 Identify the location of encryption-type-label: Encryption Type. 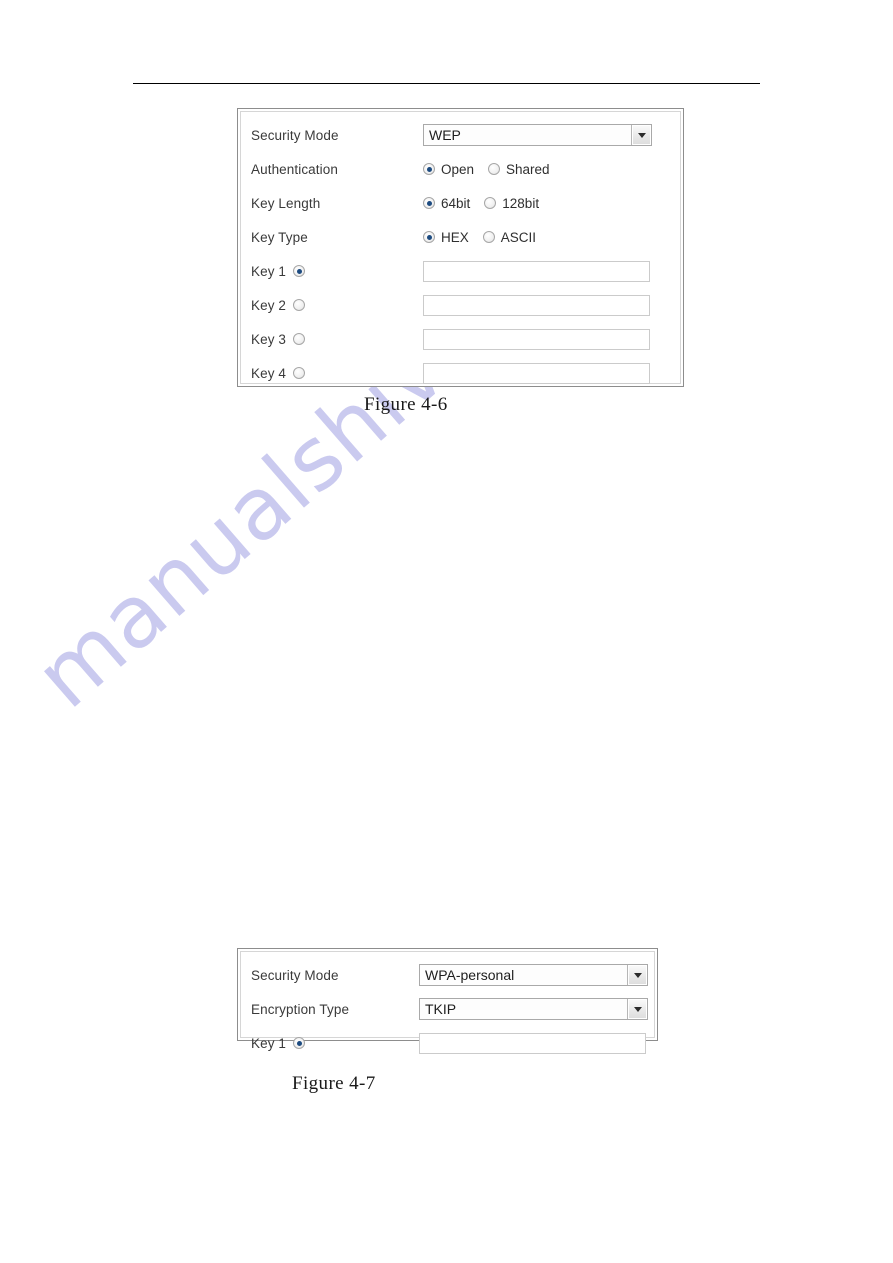
(300, 1009).